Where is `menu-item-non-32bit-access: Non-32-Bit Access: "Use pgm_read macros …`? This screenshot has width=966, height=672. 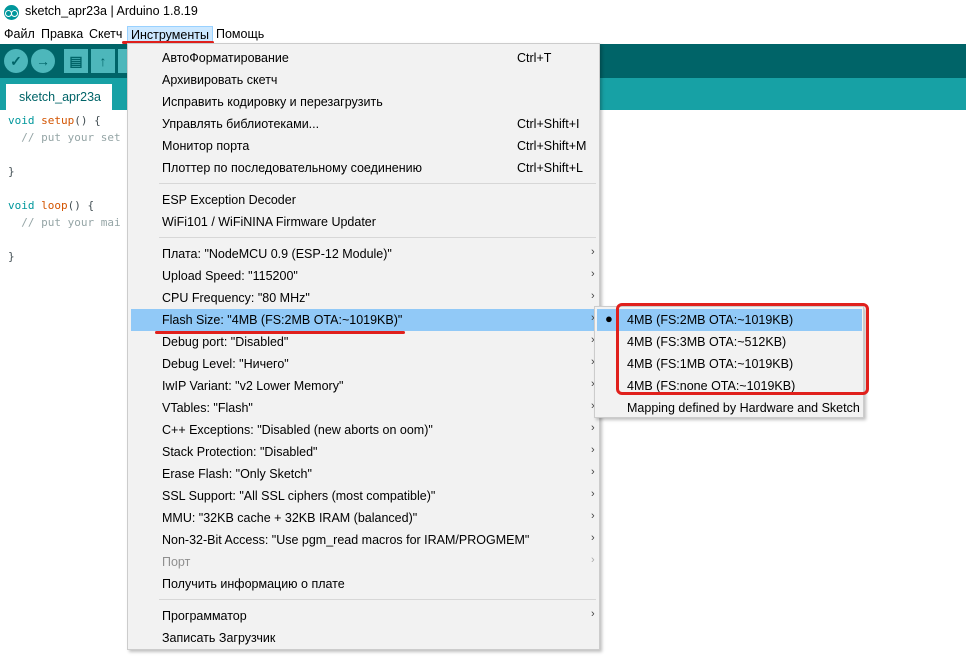
menu-item-non-32bit-access: Non-32-Bit Access: "Use pgm_read macros … is located at coordinates (363, 540).